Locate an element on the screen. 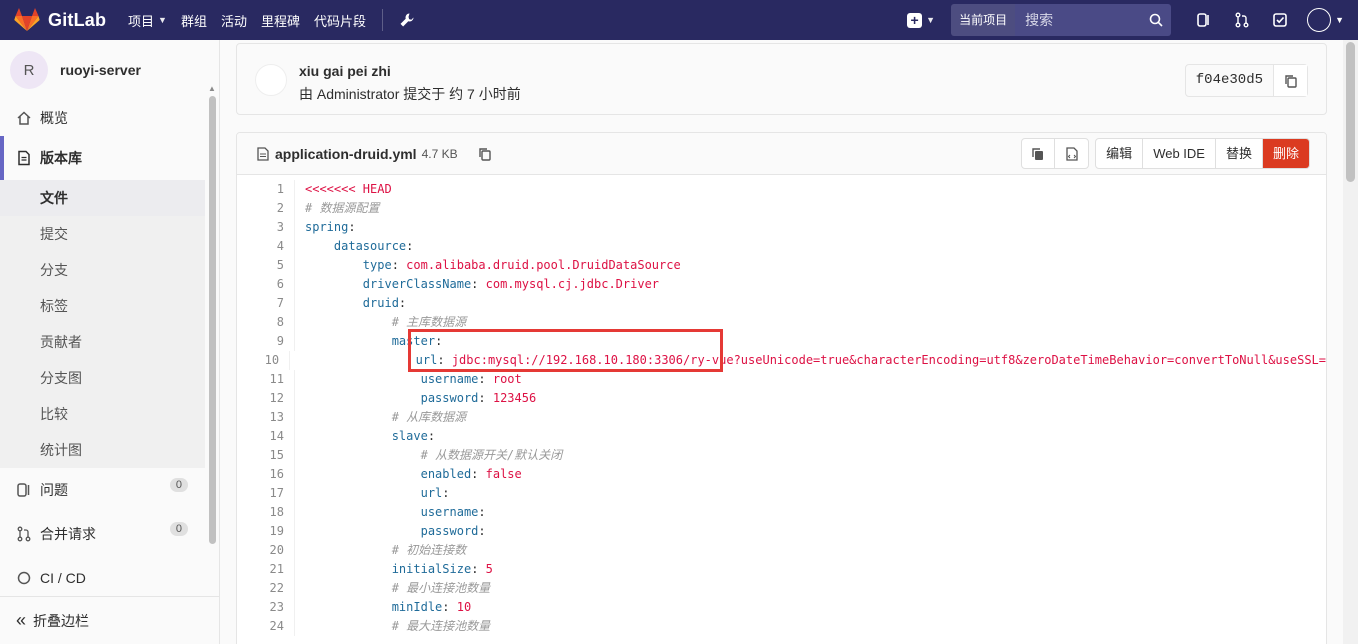  line-number: 22 is located at coordinates (266, 588).